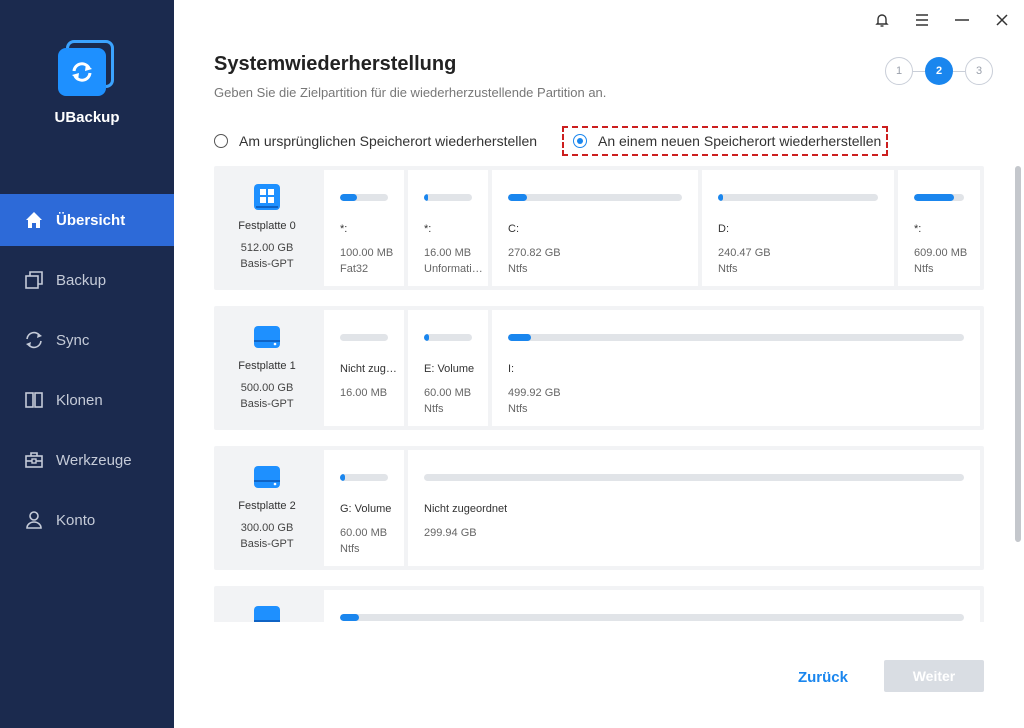 The width and height of the screenshot is (1024, 728). Describe the element at coordinates (534, 253) in the screenshot. I see `partition-size: 270.82 GB` at that location.